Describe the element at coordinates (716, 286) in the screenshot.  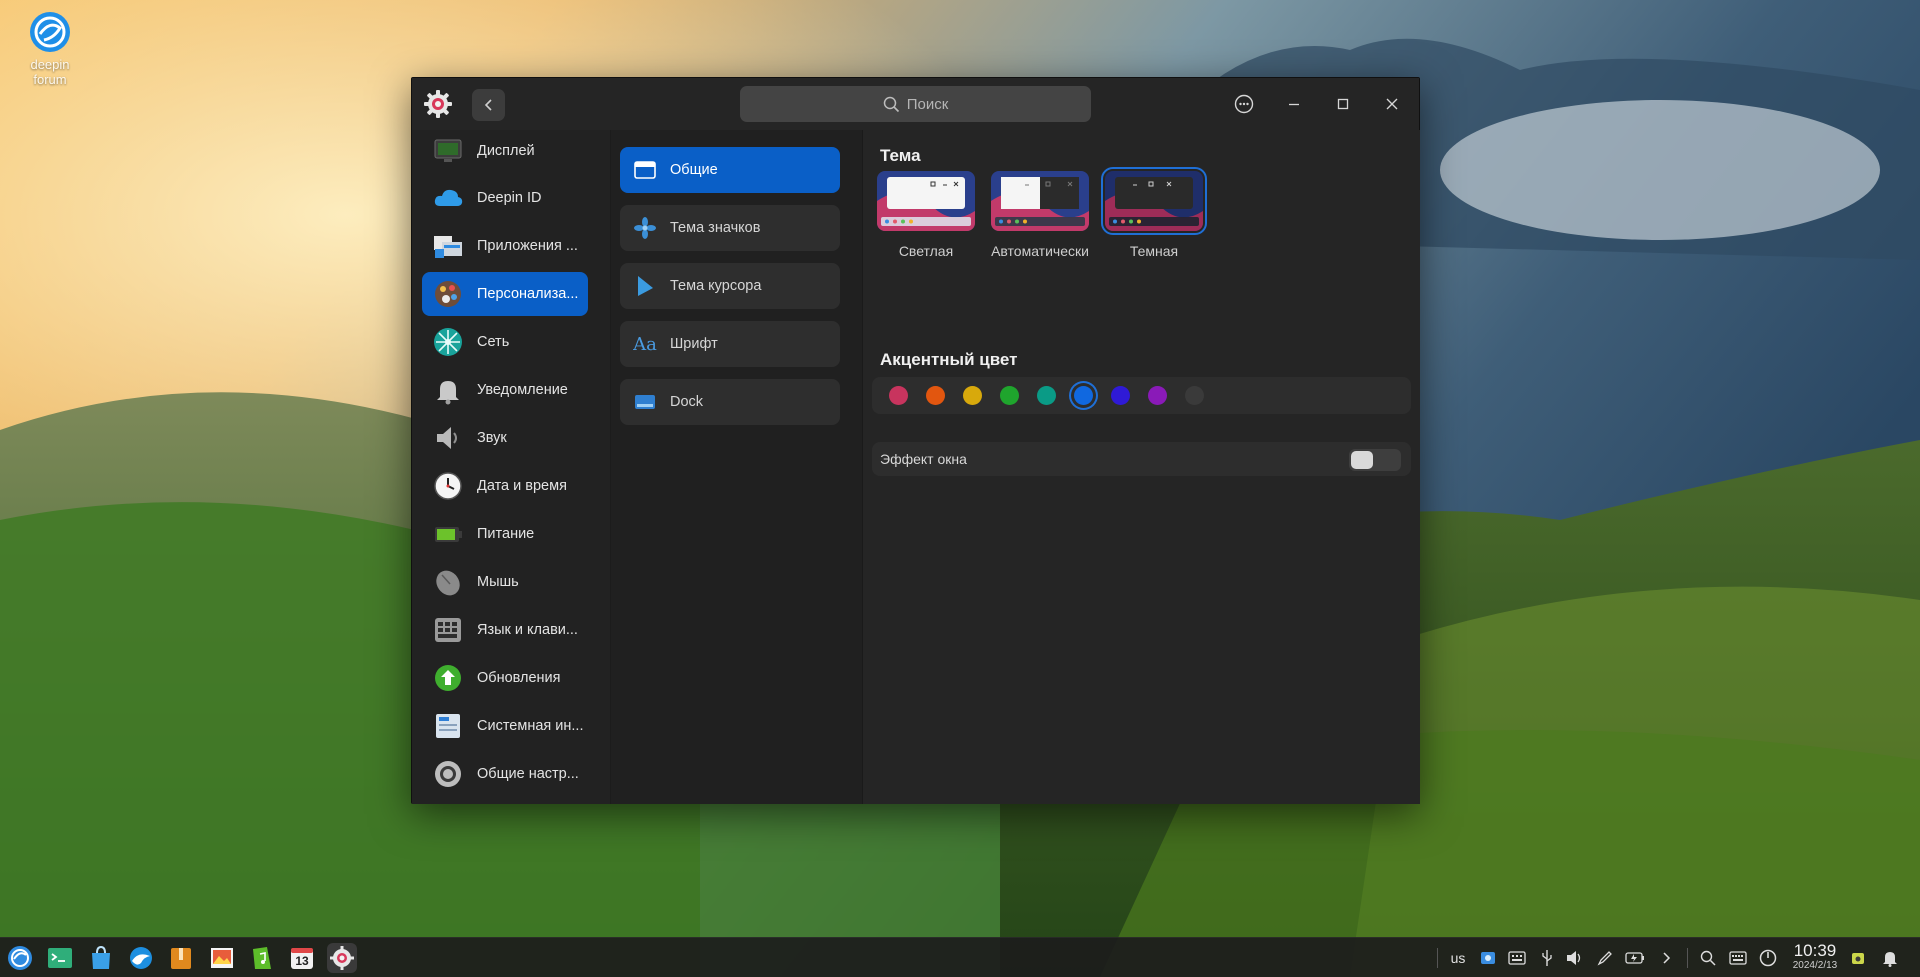
I see `subnav-item-label: Тема курсора` at that location.